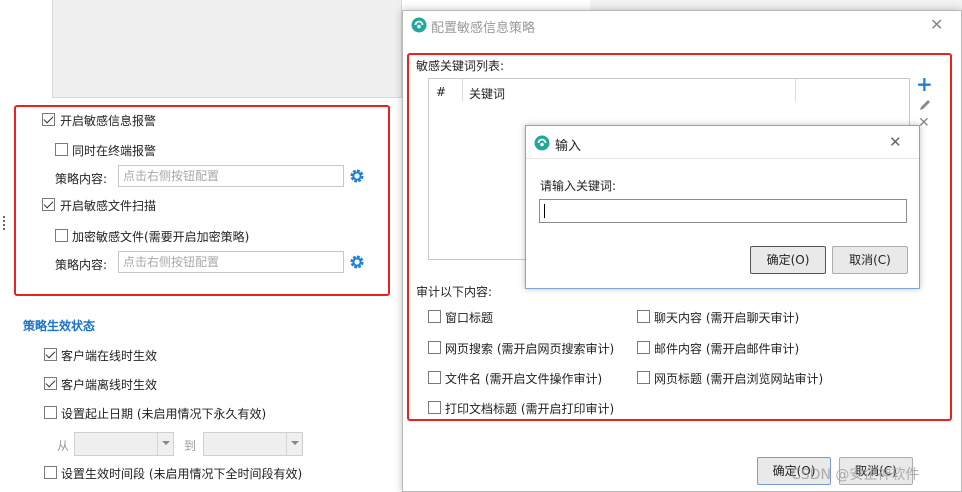 The image size is (962, 492). Describe the element at coordinates (61, 235) in the screenshot. I see `encrypt-sensitive-checkbox` at that location.